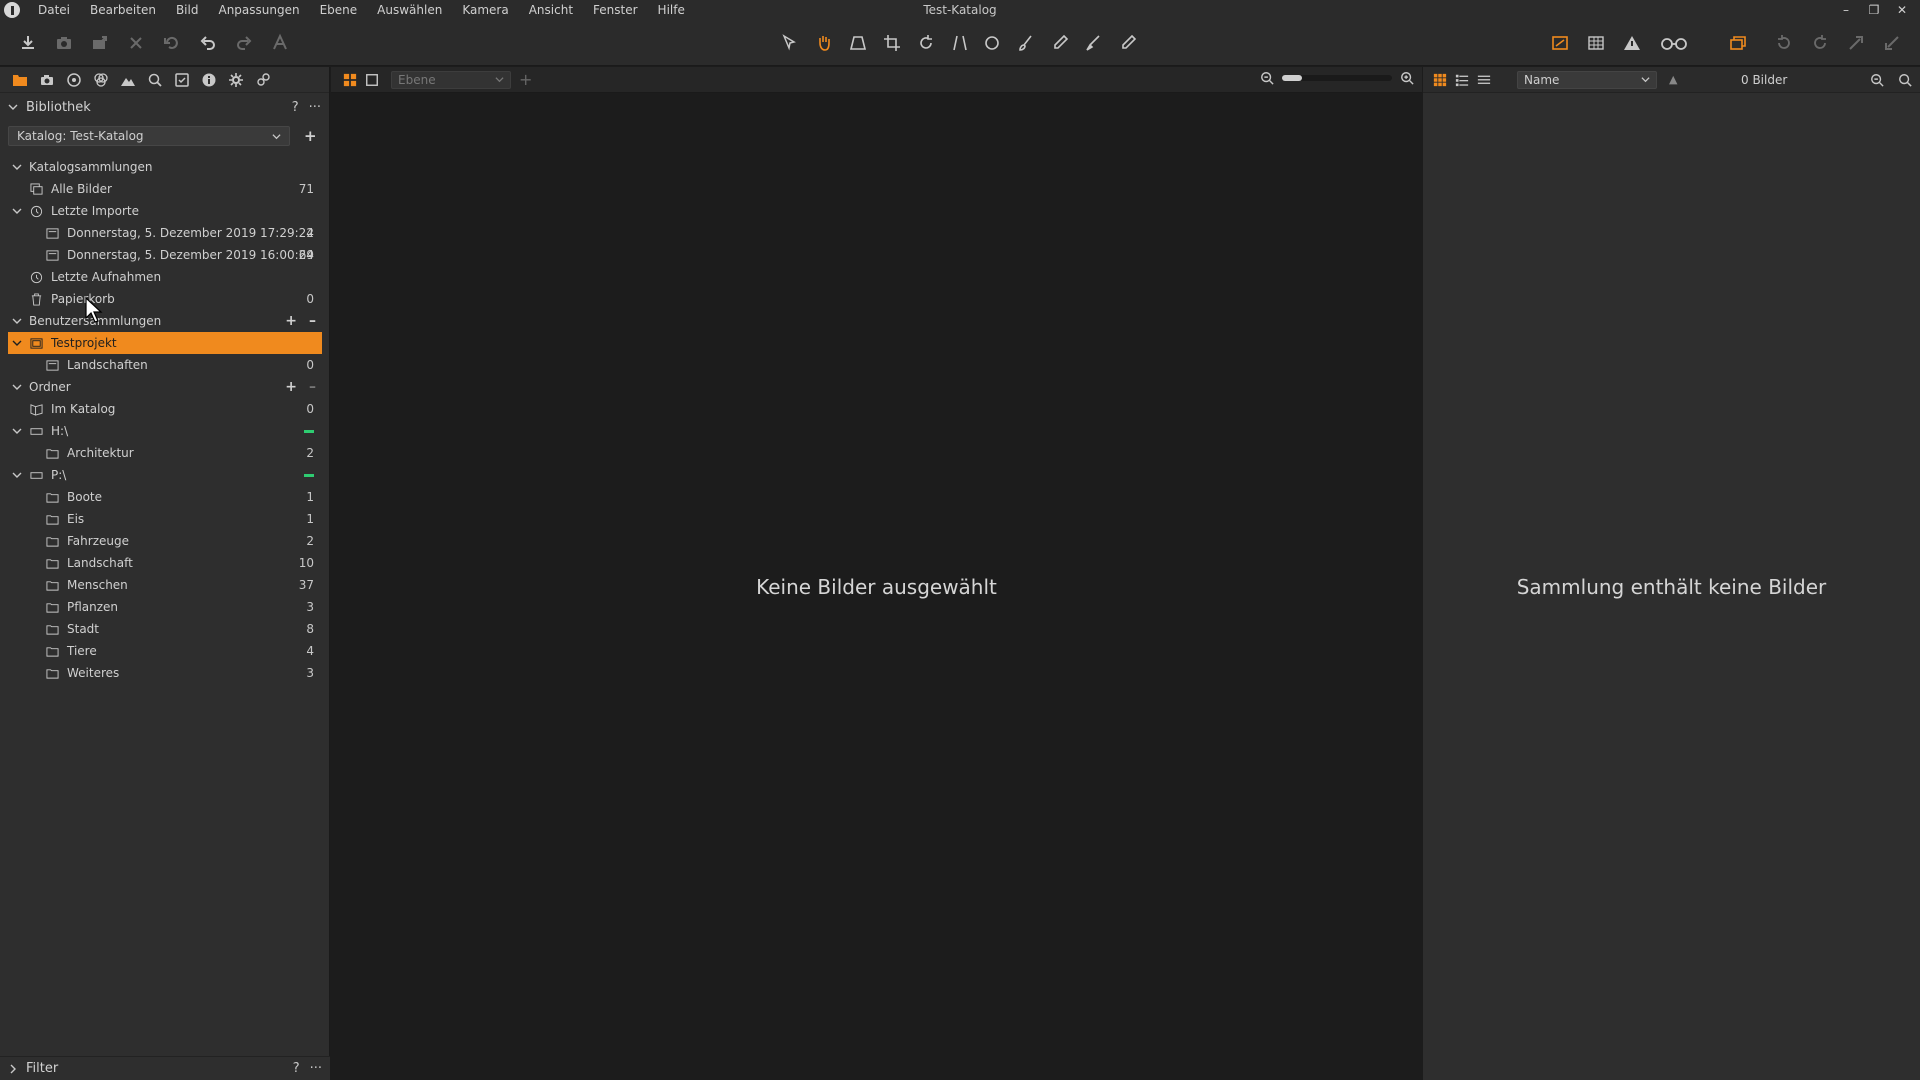 The image size is (1920, 1080). Describe the element at coordinates (1484, 80) in the screenshot. I see `details-view-icon` at that location.